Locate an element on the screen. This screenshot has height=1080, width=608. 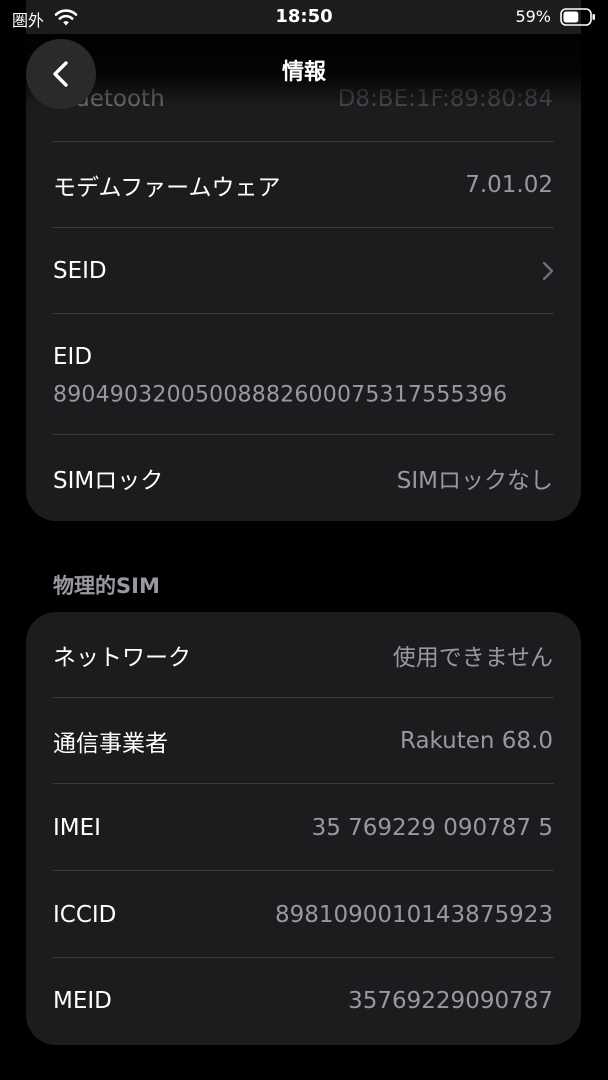
status-bar: 圏外 18:50 59% is located at coordinates (304, 17).